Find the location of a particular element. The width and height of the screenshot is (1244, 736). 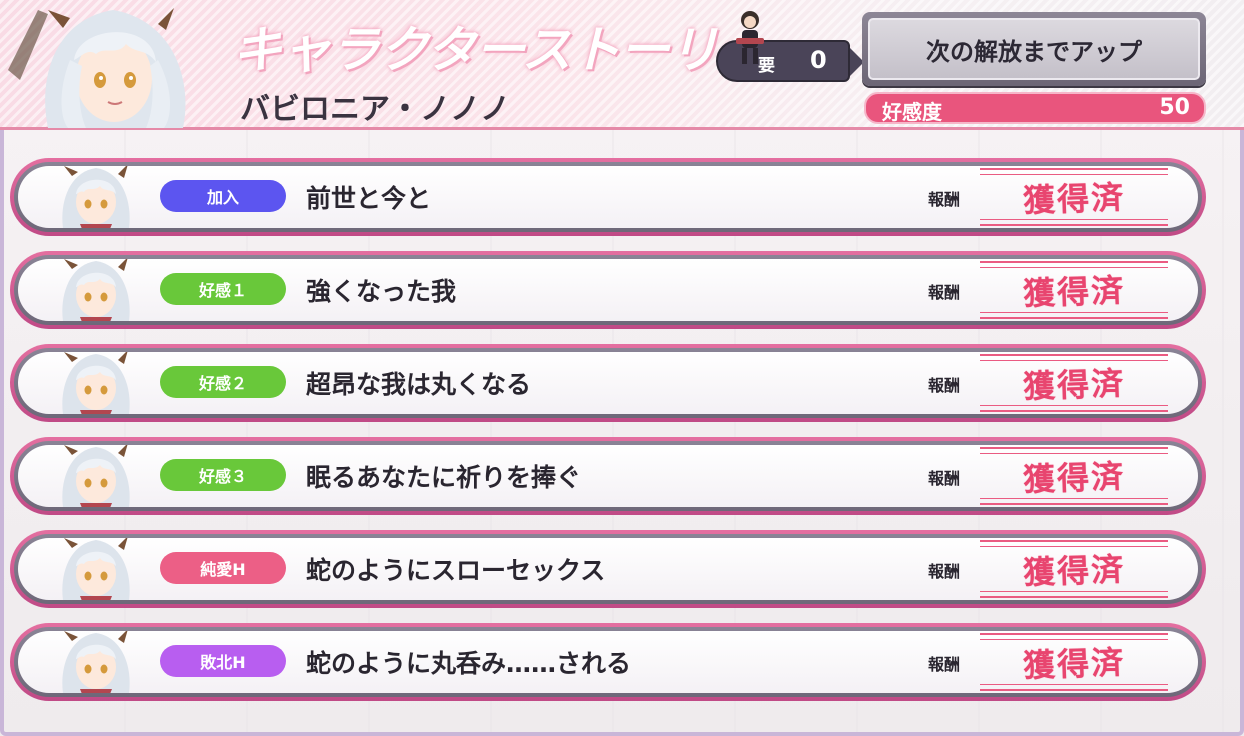

story-title: 超昂な我は丸くなる is located at coordinates (419, 384).